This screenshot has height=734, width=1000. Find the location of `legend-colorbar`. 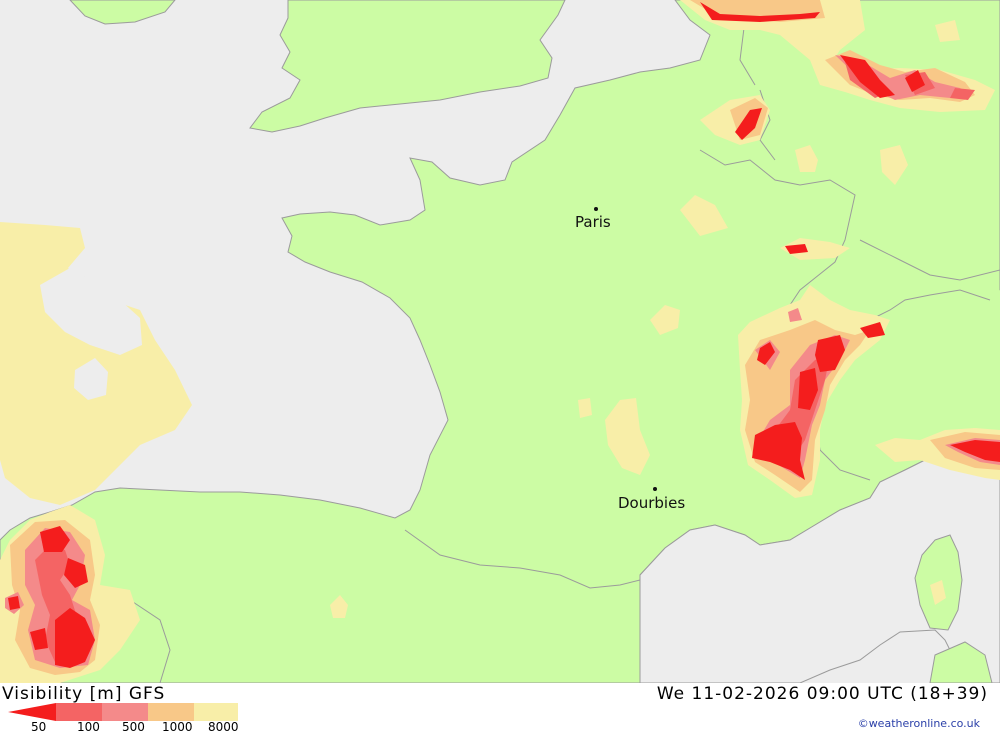

legend-colorbar is located at coordinates (123, 712).